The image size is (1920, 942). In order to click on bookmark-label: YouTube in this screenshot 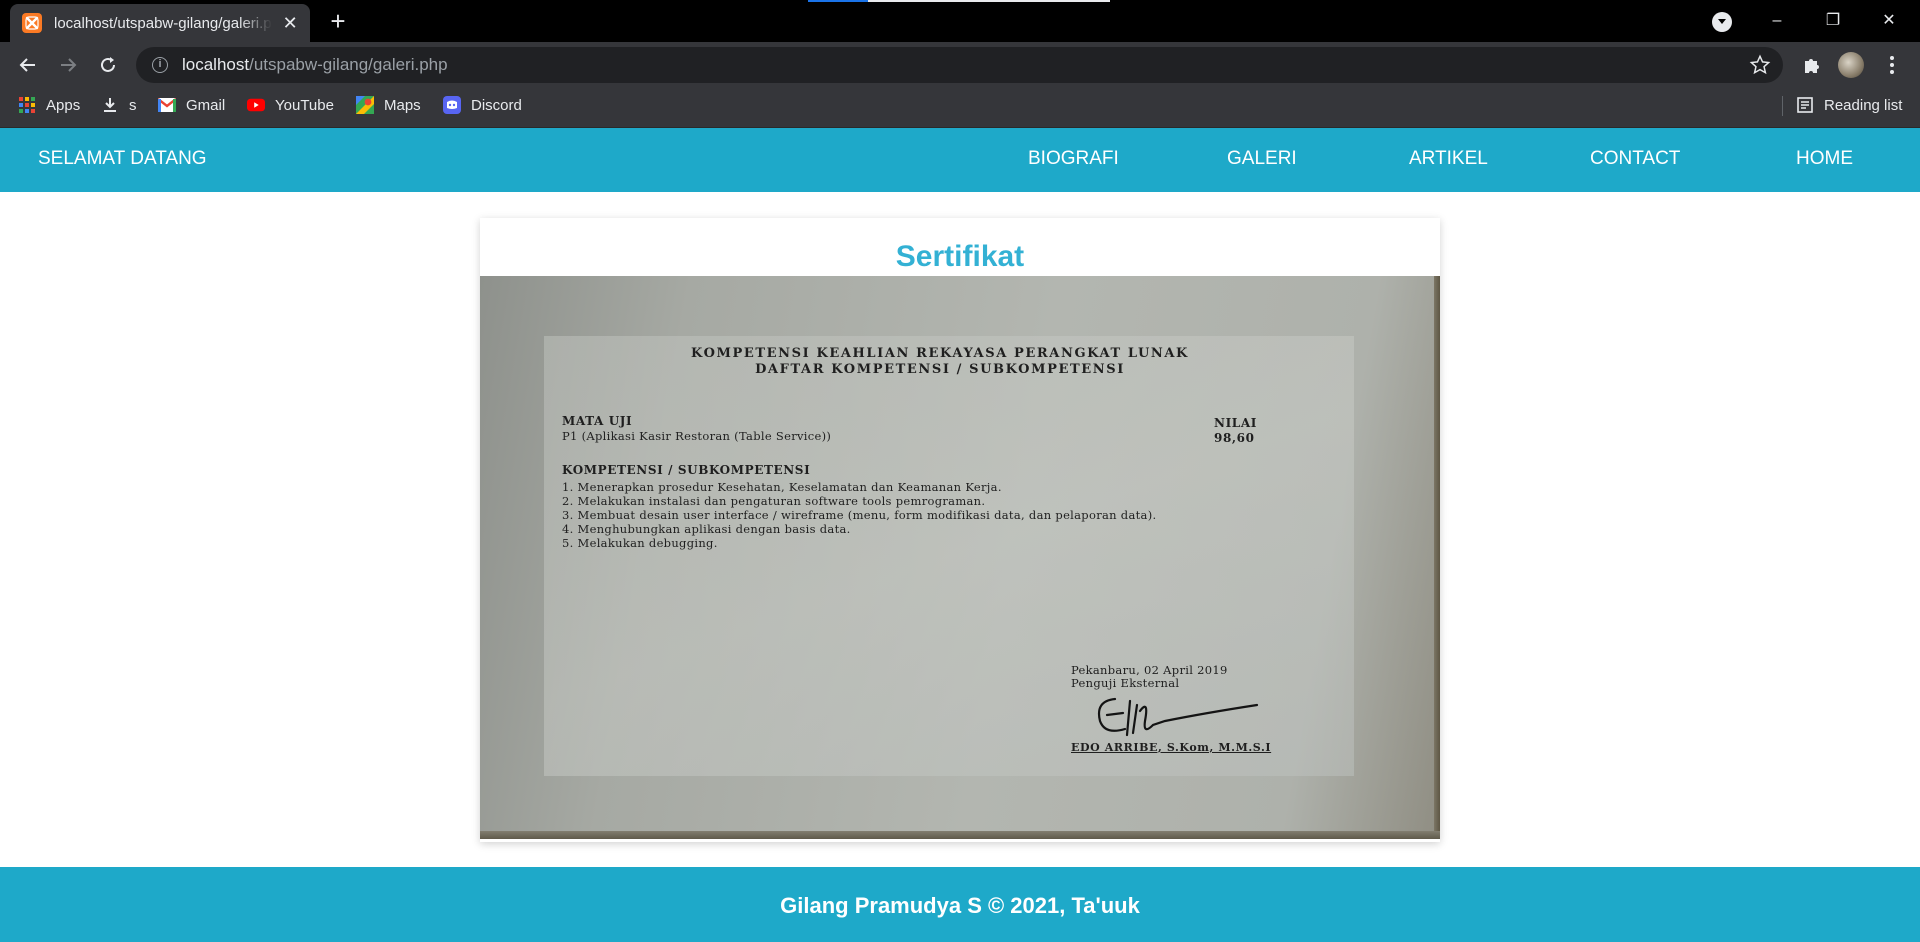, I will do `click(304, 105)`.